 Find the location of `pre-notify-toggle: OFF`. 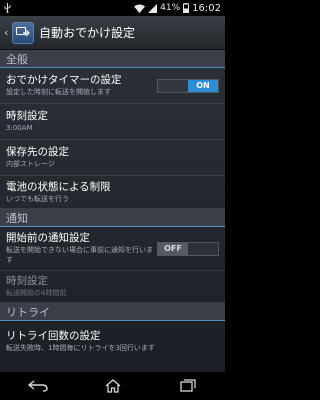

pre-notify-toggle: OFF is located at coordinates (188, 248).